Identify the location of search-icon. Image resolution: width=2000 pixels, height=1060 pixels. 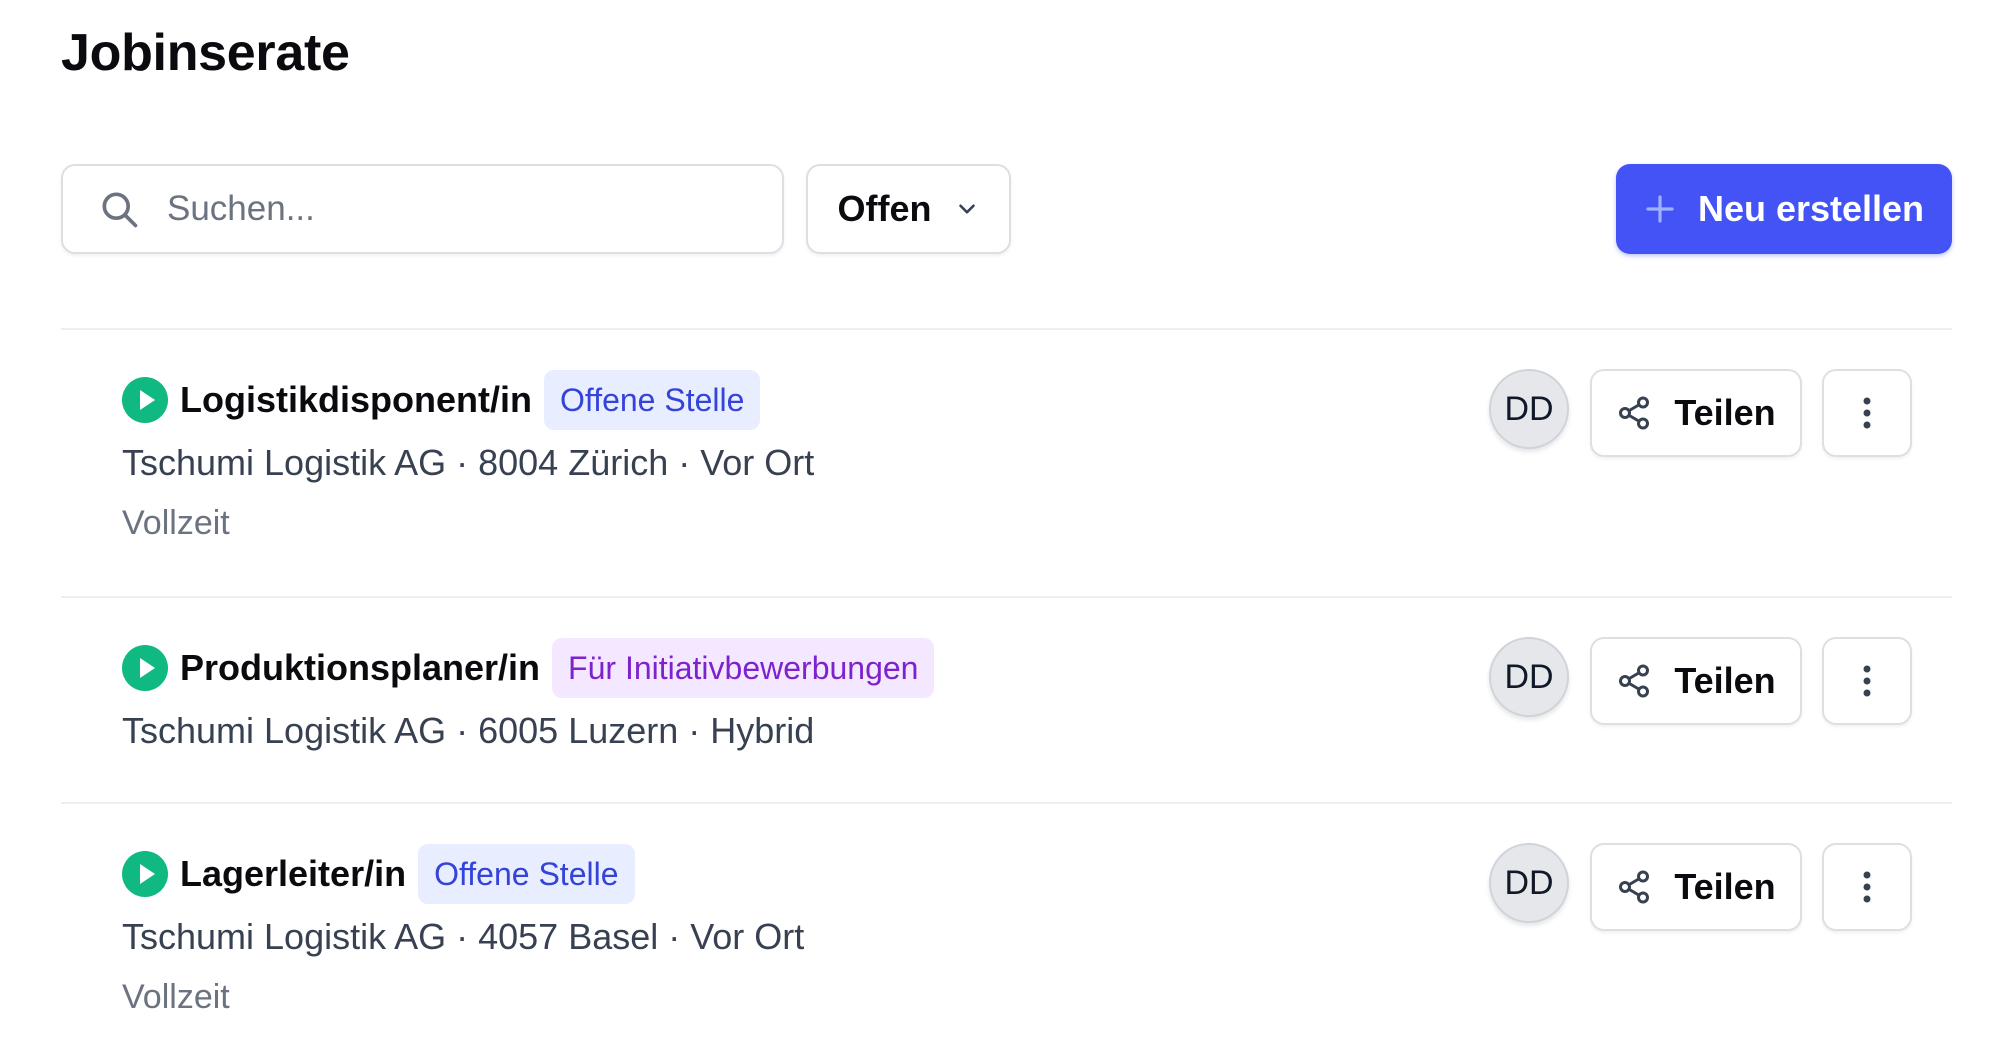
(119, 209).